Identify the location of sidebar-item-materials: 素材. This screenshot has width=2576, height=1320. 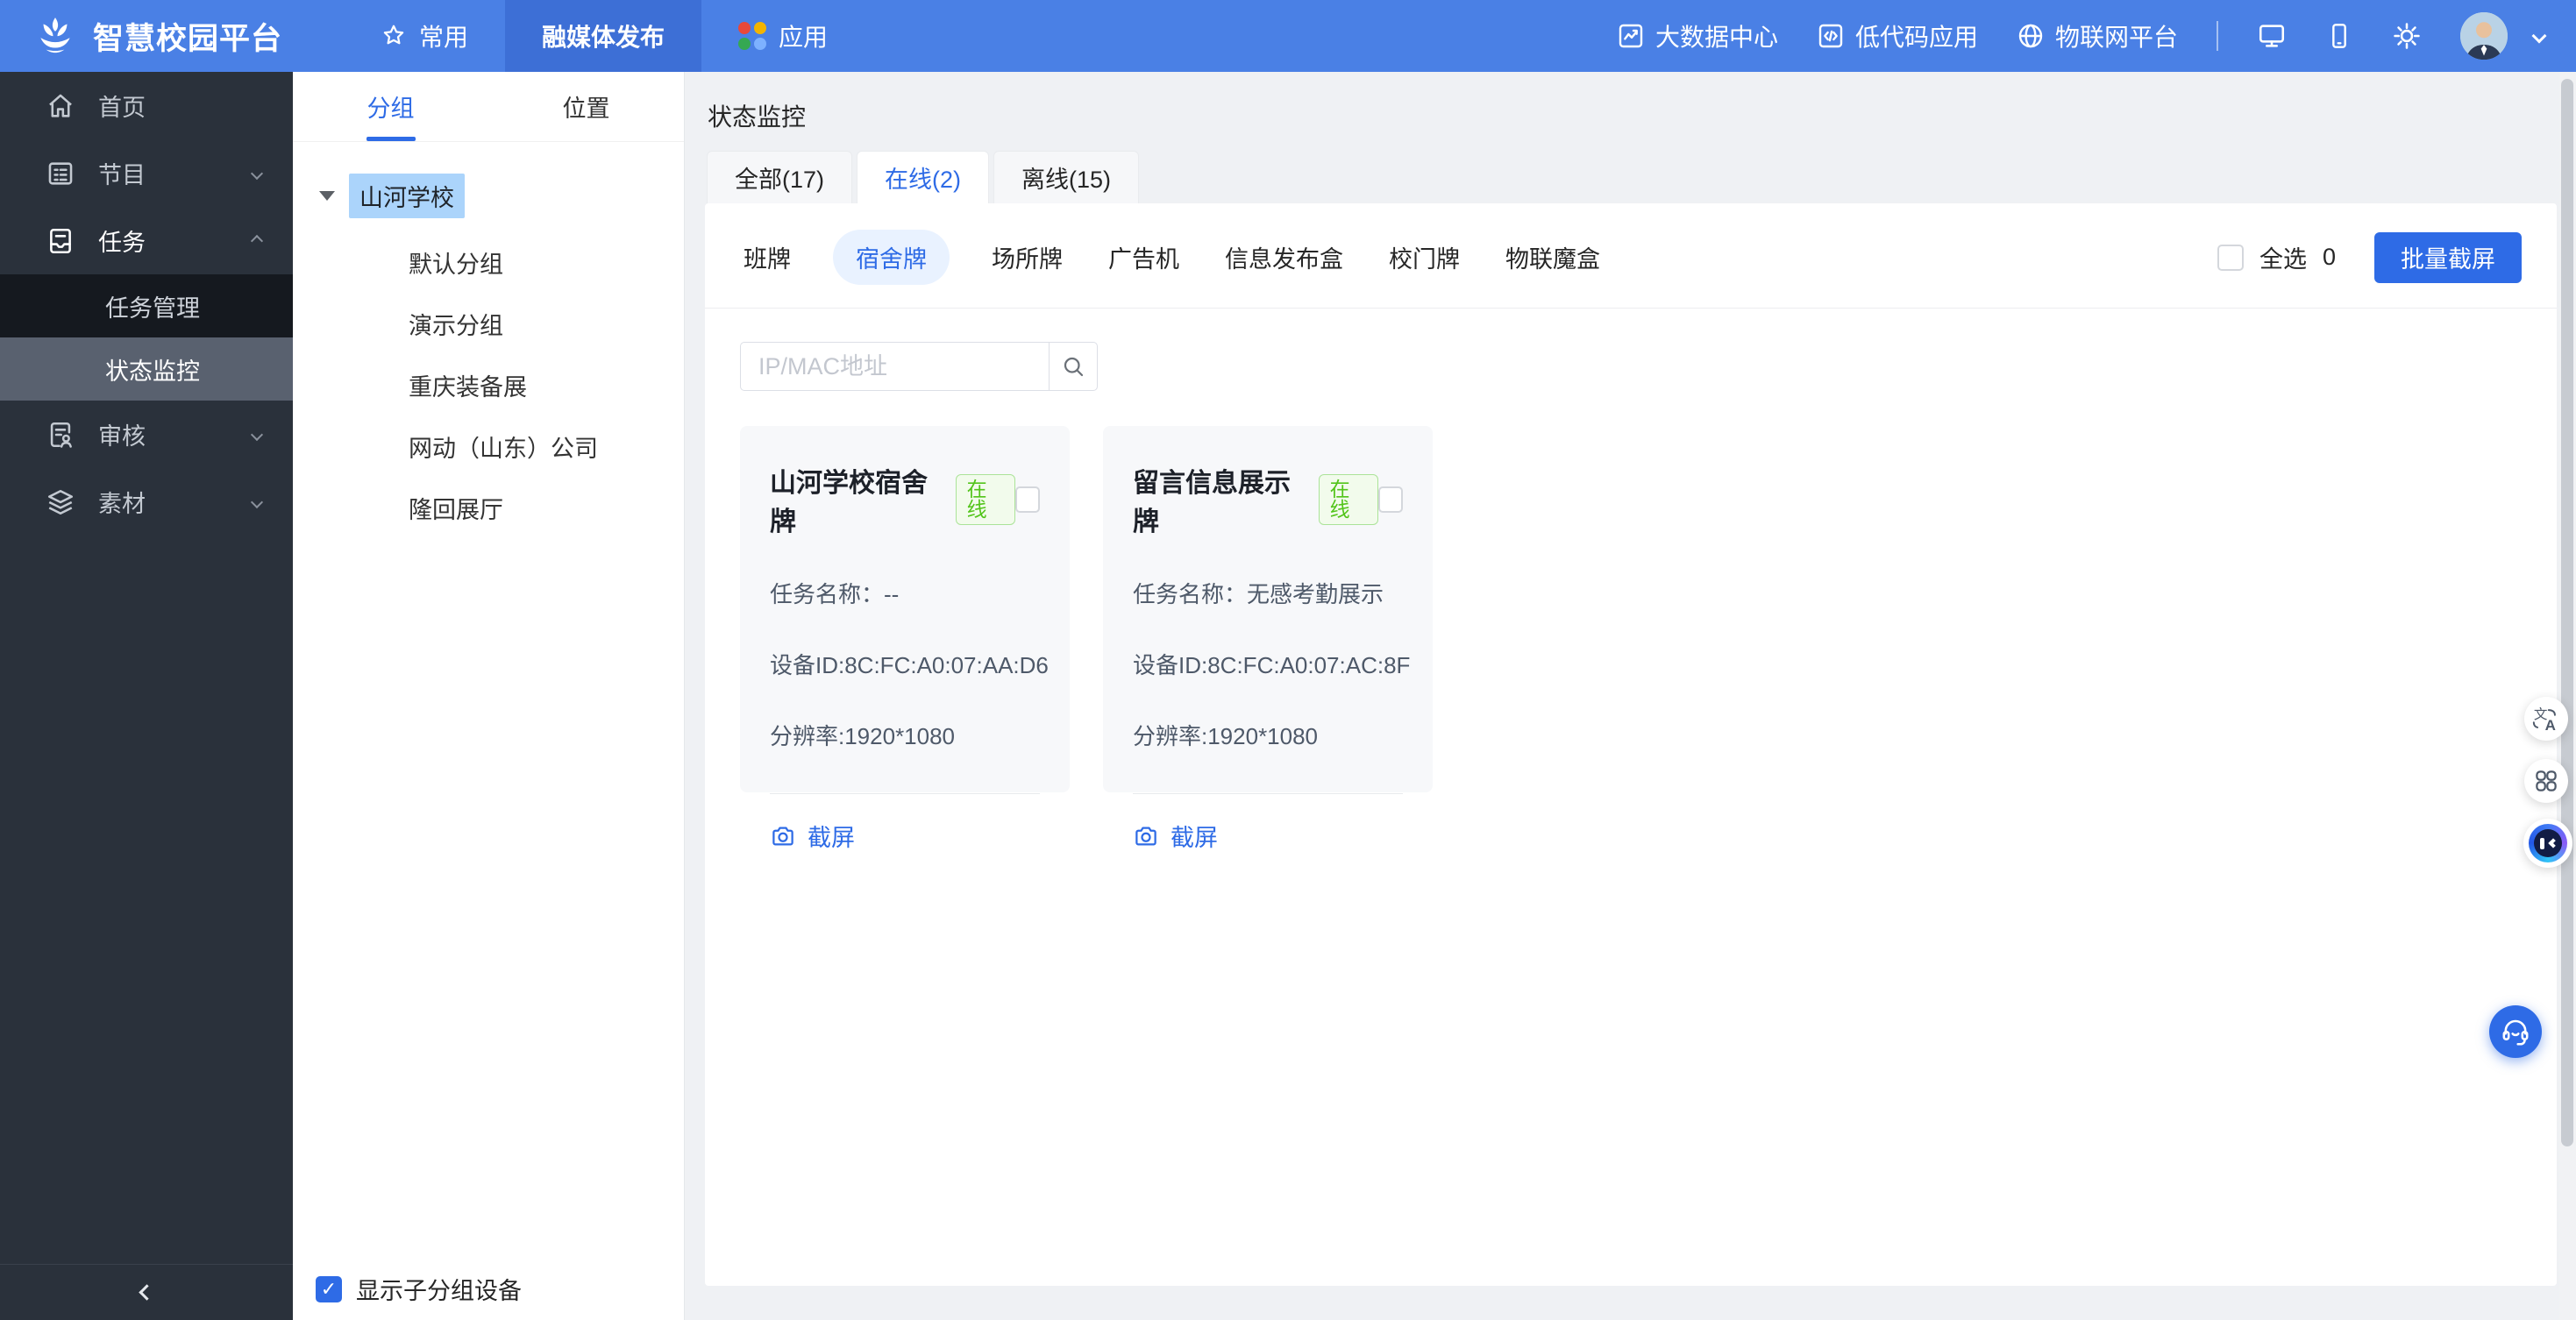
(146, 502).